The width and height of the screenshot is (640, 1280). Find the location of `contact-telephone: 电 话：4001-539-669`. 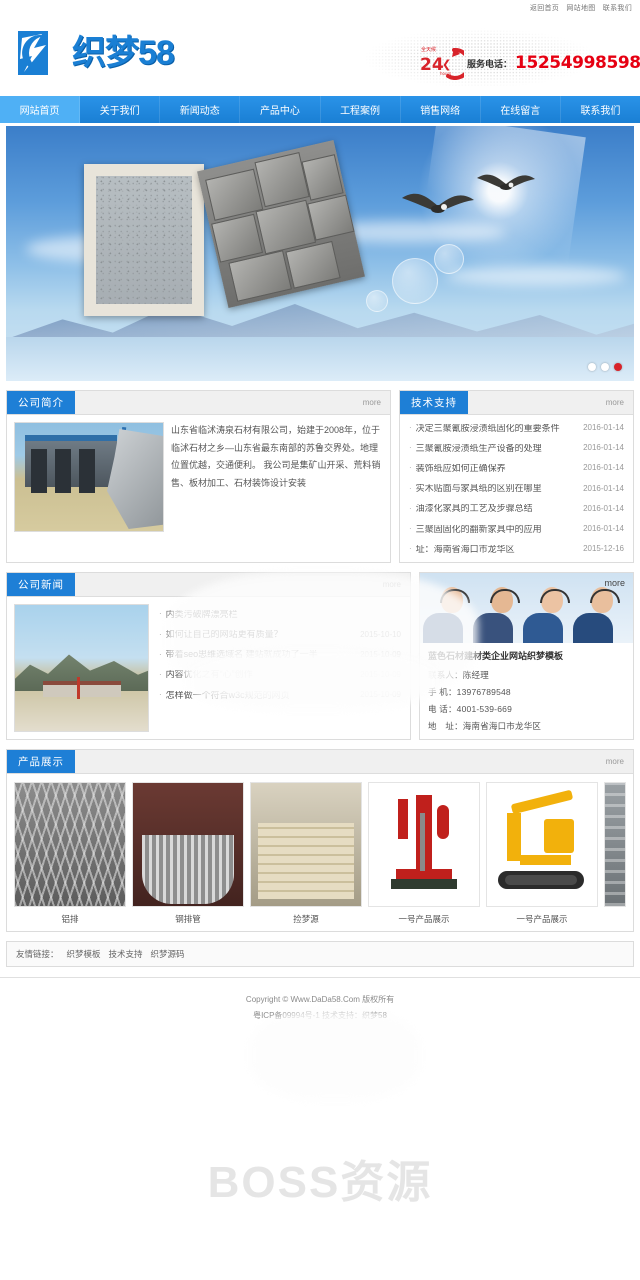

contact-telephone: 电 话：4001-539-669 is located at coordinates (470, 709).